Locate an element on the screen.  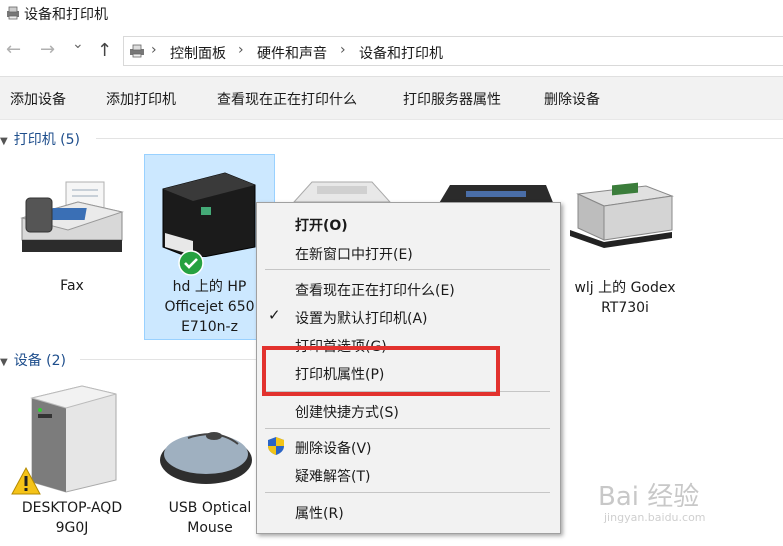
devices-group-title: 设备 (2) is located at coordinates (39, 361).